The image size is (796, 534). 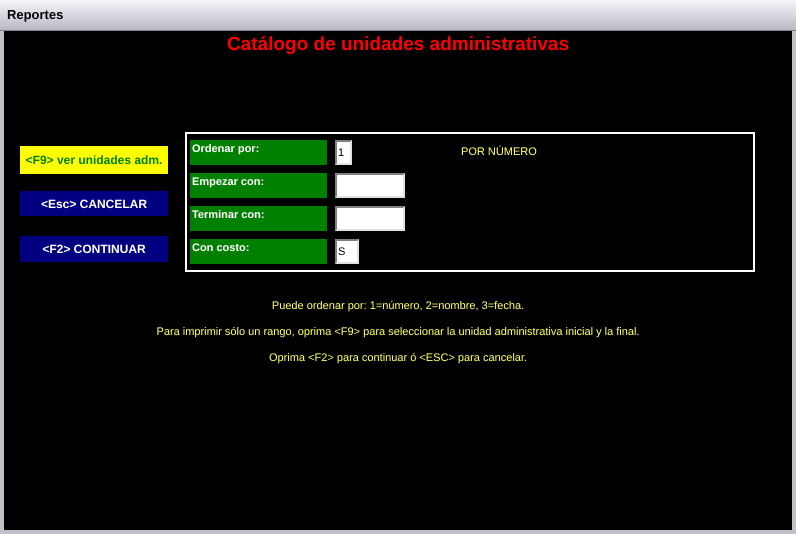 I want to click on page-heading: Catálogo de unidades administrativas, so click(x=398, y=45).